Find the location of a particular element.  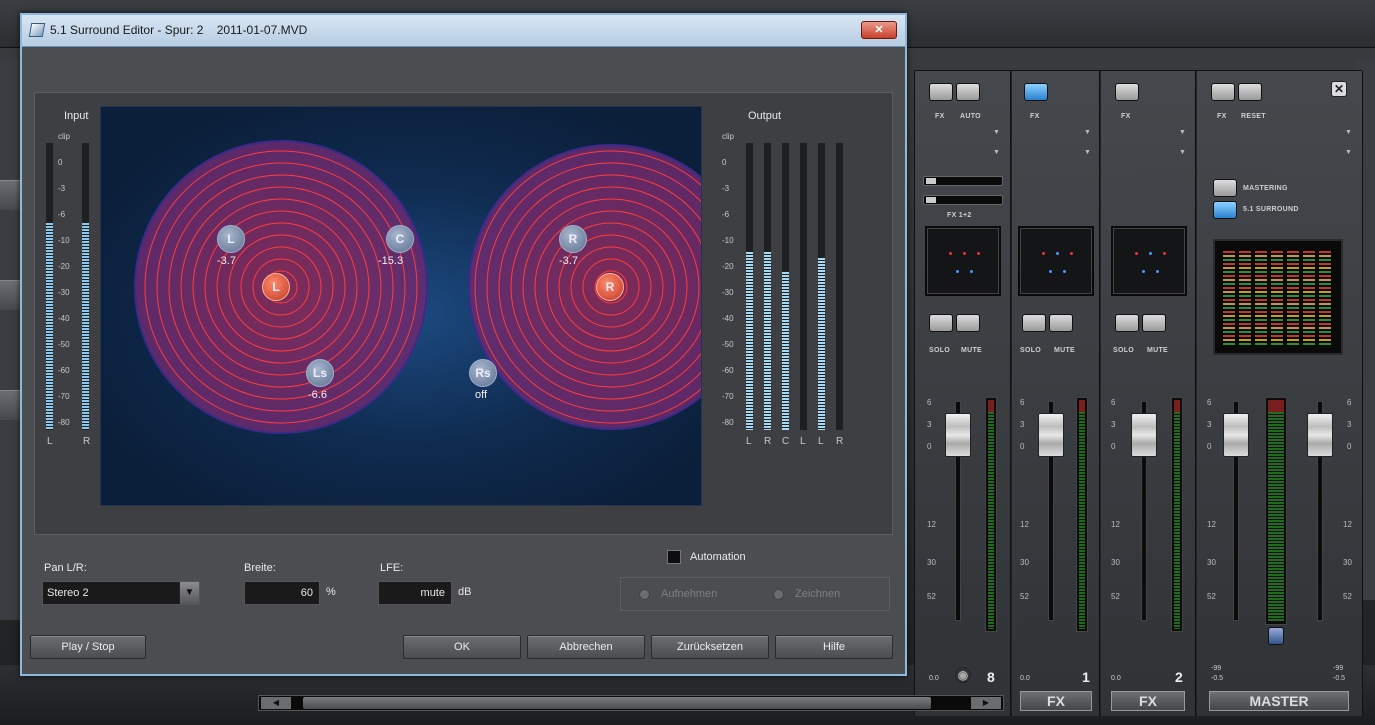

cancel-button: Abbrechen is located at coordinates (586, 647).